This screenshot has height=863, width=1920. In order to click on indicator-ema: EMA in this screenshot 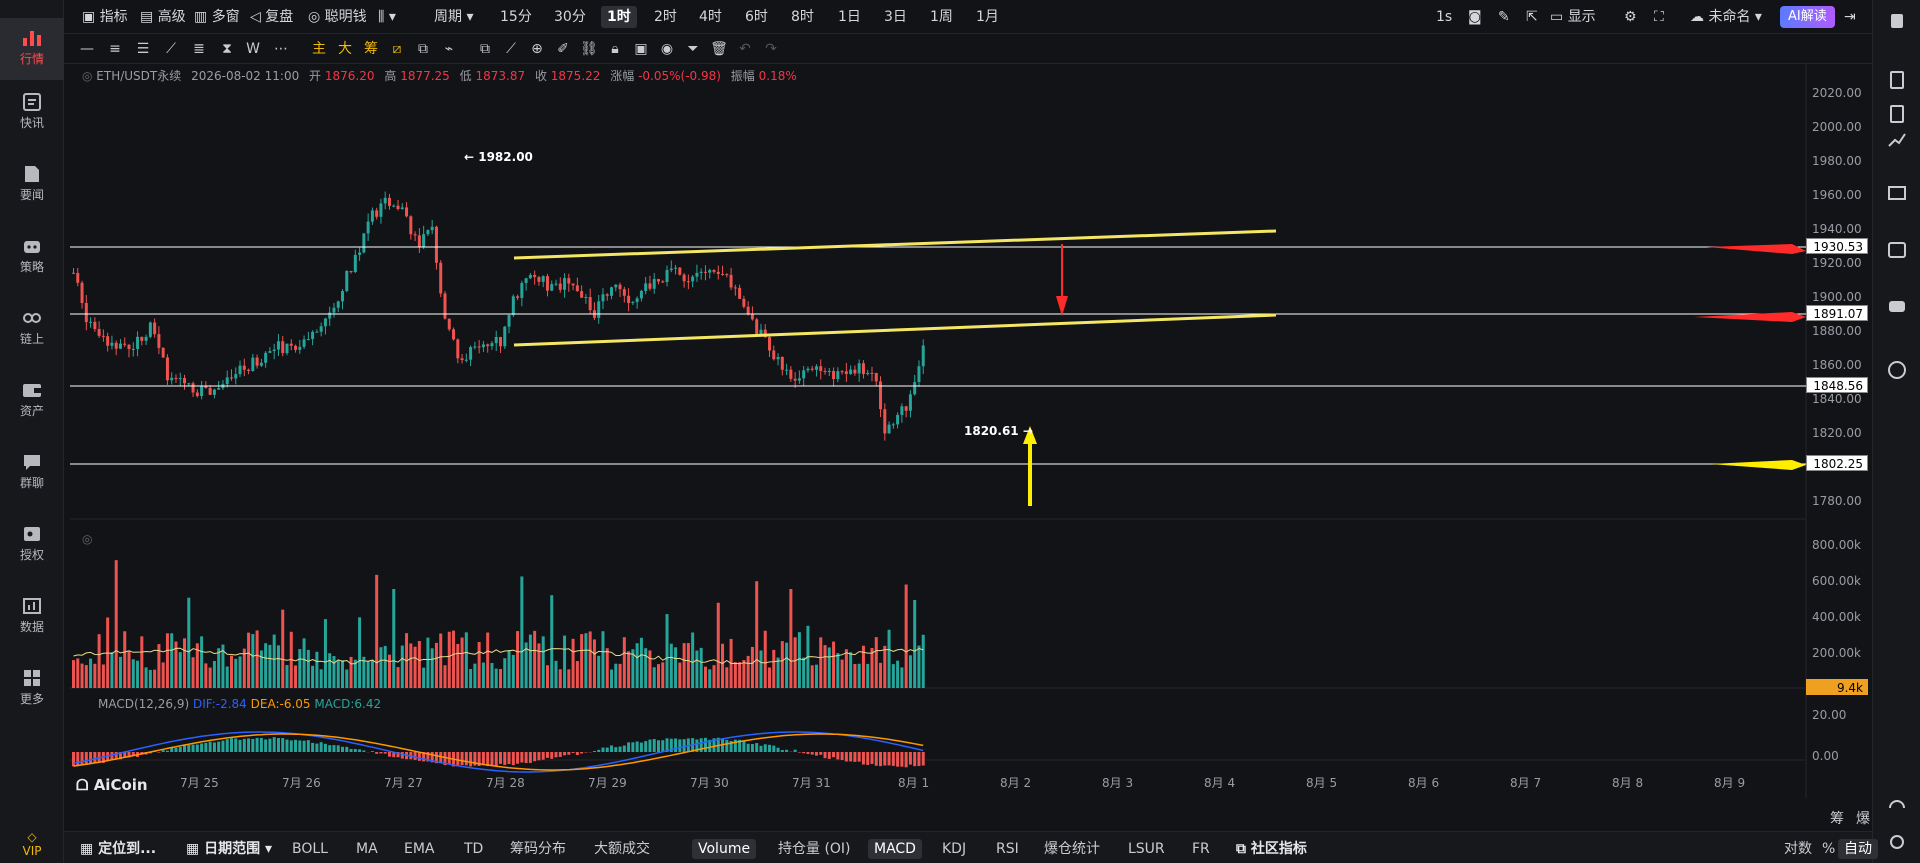, I will do `click(419, 849)`.